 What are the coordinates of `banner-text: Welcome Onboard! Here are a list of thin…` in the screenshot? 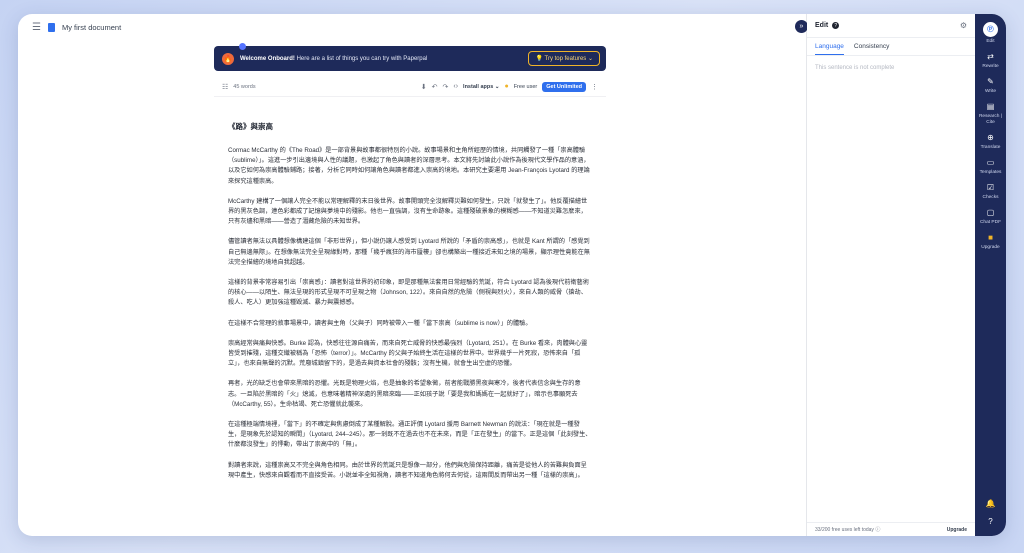 It's located at (381, 59).